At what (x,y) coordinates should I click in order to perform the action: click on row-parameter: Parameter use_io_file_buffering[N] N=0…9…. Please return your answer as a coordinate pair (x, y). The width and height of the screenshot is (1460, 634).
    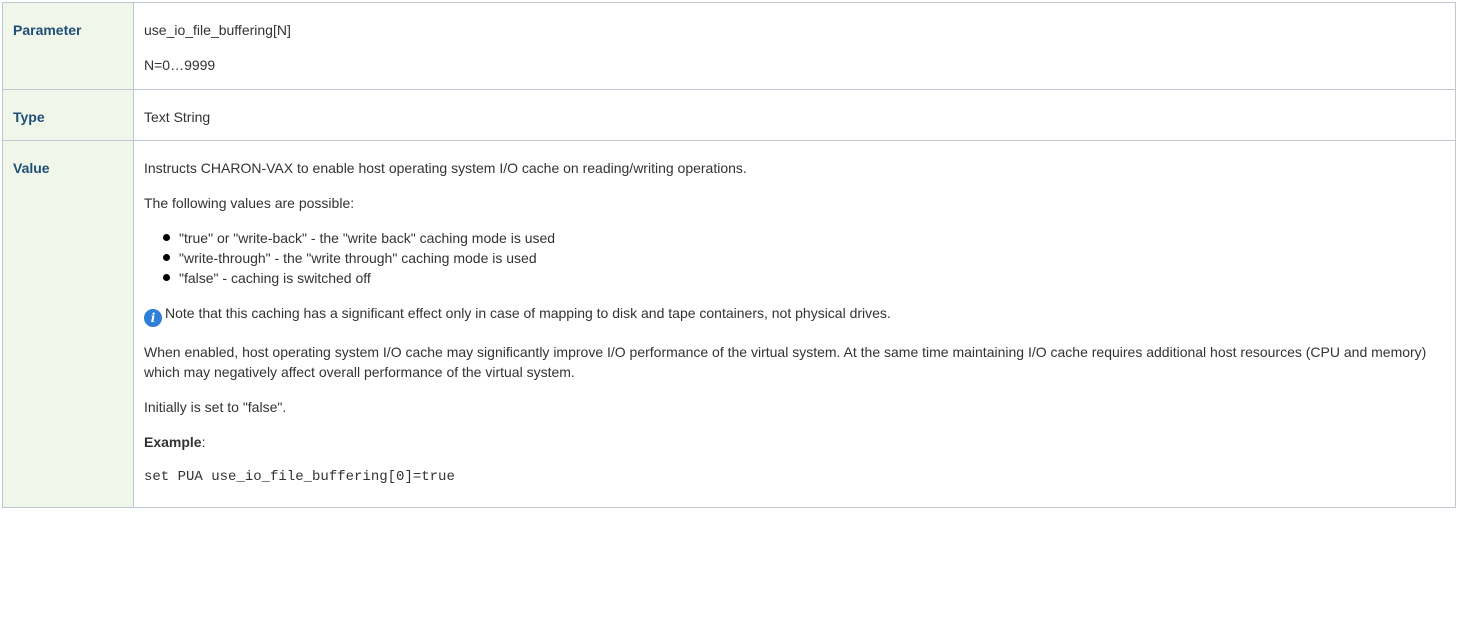
    Looking at the image, I should click on (729, 46).